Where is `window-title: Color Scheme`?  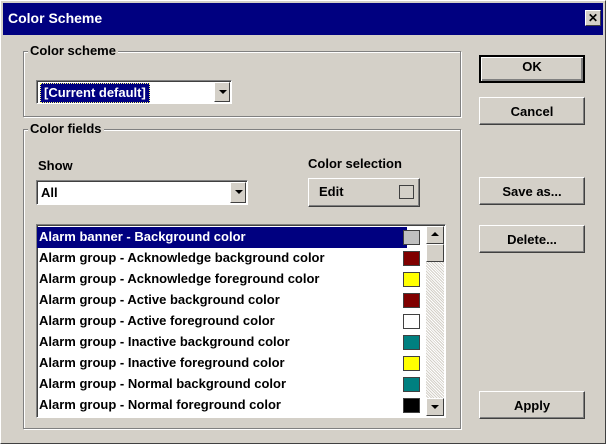
window-title: Color Scheme is located at coordinates (55, 18).